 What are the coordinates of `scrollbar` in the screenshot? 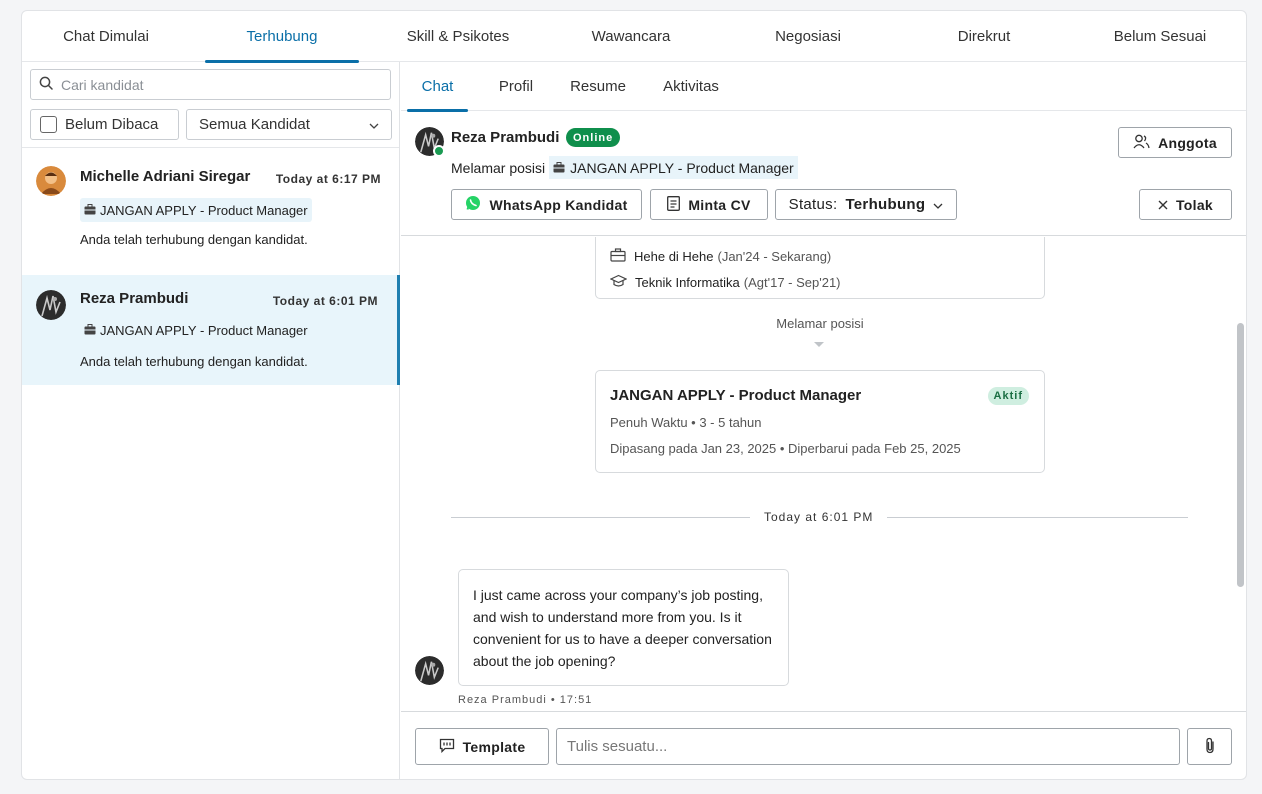 It's located at (1241, 473).